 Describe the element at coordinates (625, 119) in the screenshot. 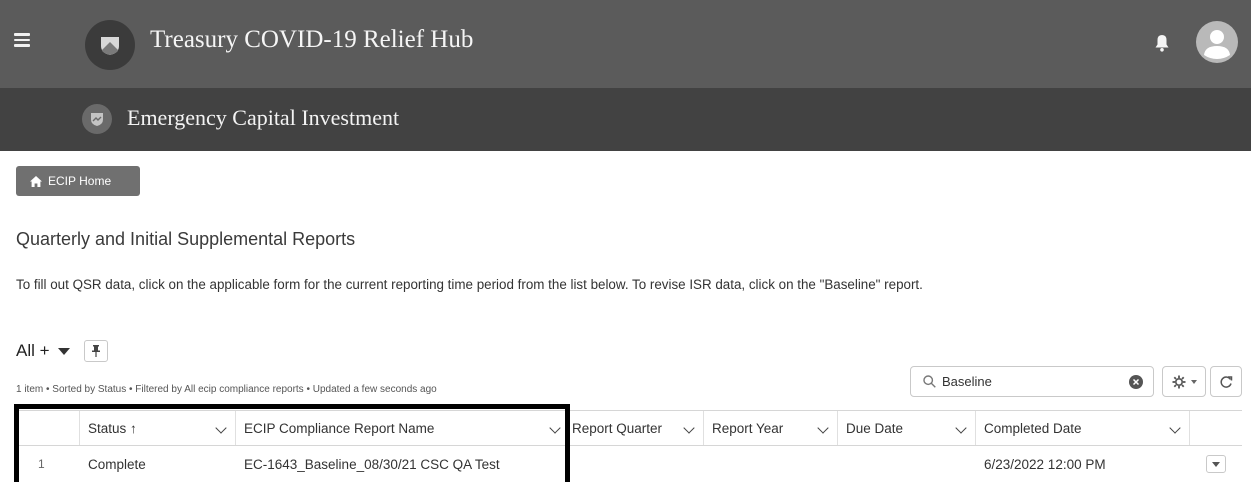

I see `app-subheader: Emergency Capital Investment` at that location.